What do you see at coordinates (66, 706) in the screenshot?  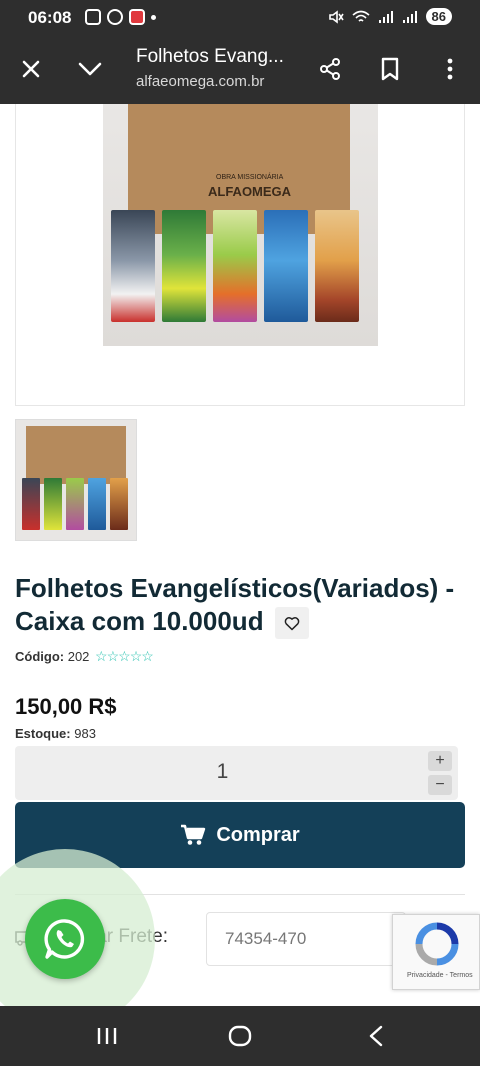 I see `product-price: 150,00 R$` at bounding box center [66, 706].